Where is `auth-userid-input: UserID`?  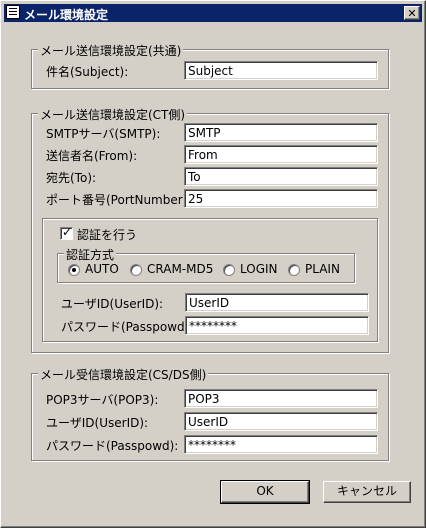
auth-userid-input: UserID is located at coordinates (277, 302).